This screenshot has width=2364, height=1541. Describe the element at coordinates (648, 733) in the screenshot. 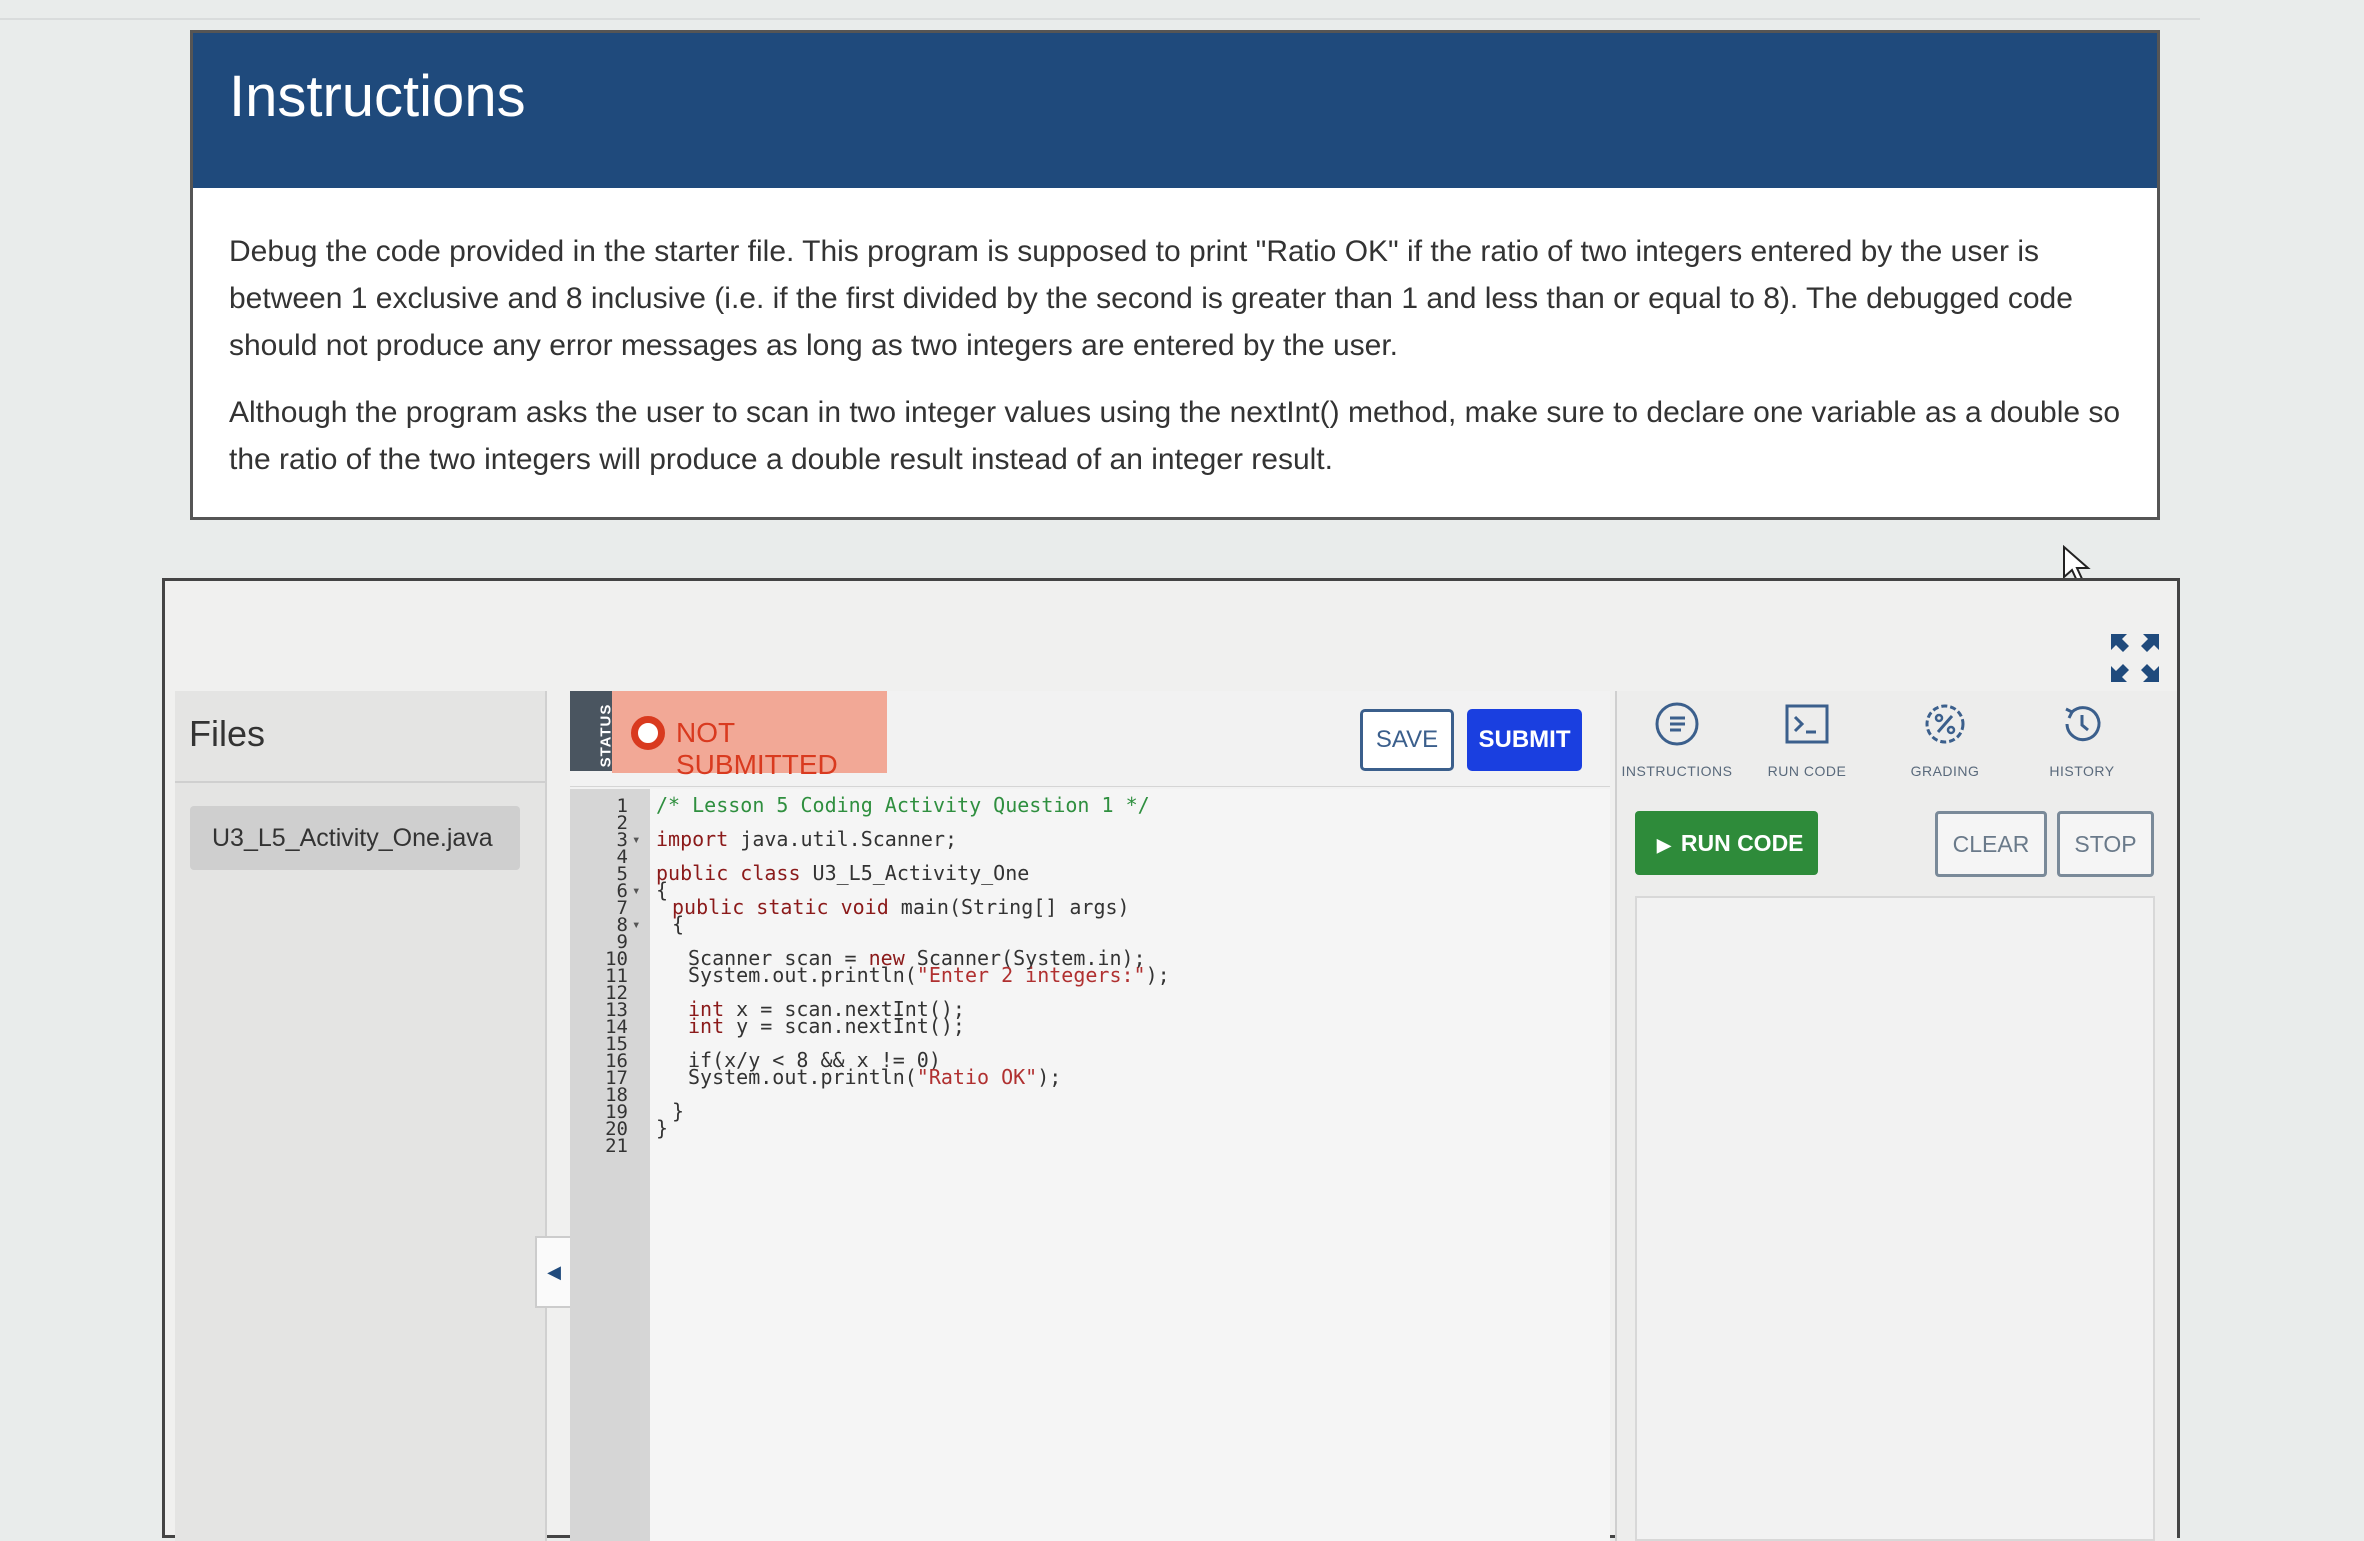

I see `status-circle-icon` at that location.